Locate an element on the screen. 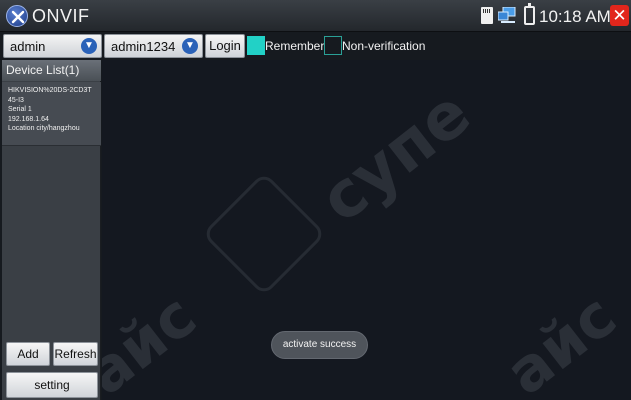 The height and width of the screenshot is (400, 631). device-ip: 192.168.1.64 is located at coordinates (28, 119).